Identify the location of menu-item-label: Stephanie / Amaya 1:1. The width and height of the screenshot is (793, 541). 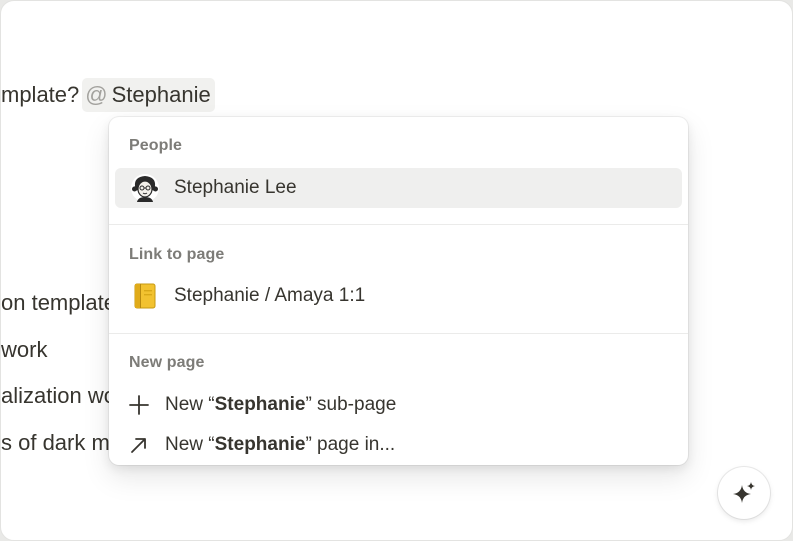
(270, 295).